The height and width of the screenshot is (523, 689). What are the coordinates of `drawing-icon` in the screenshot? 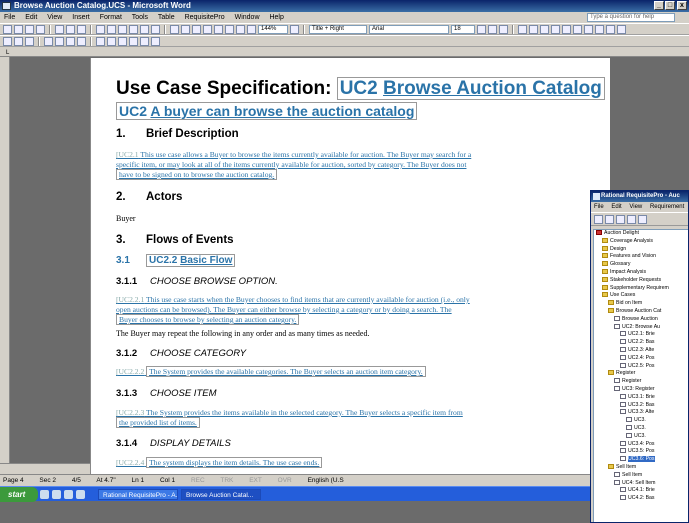 It's located at (229, 29).